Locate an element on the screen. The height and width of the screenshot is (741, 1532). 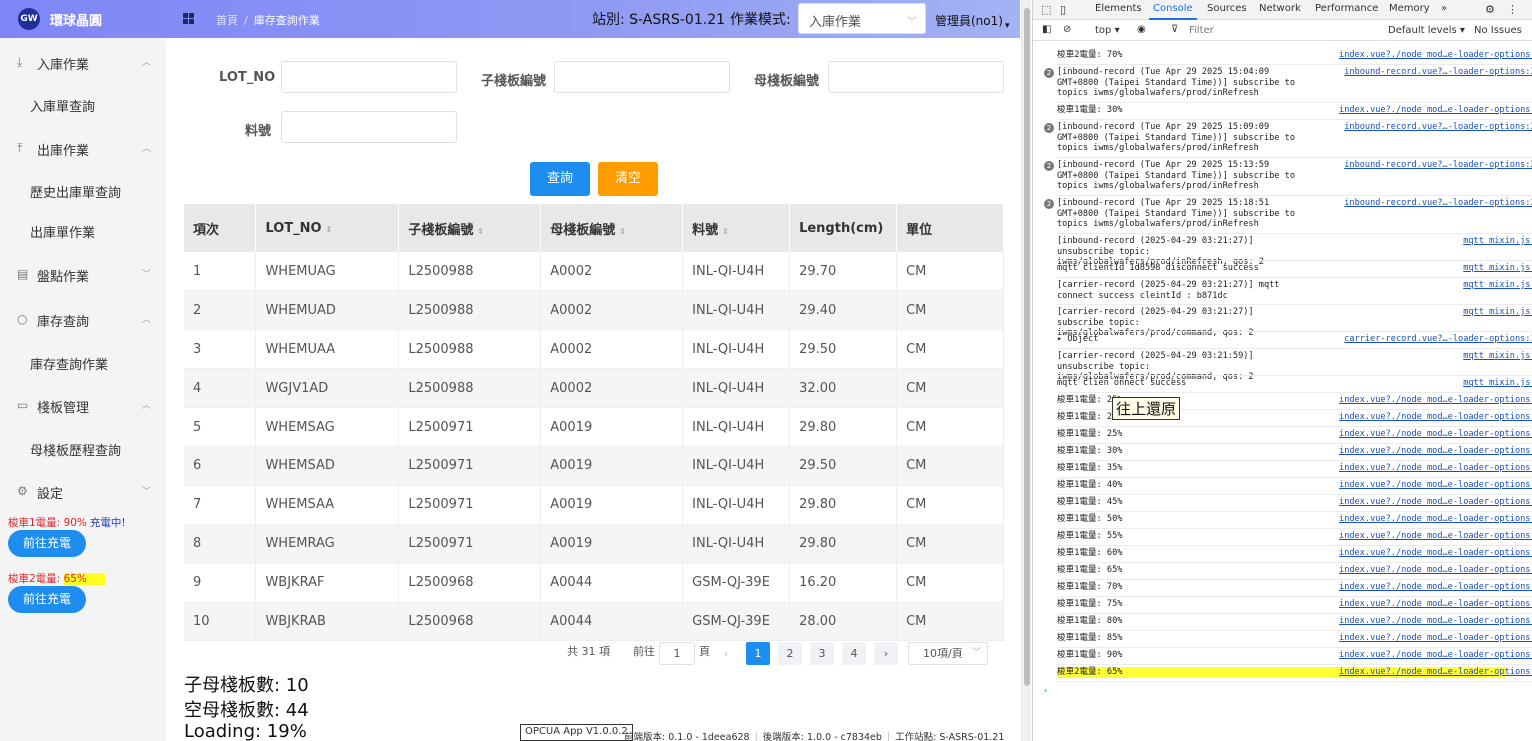
sidebar-item-inbound-query: 入庫單查詢 is located at coordinates (62, 105).